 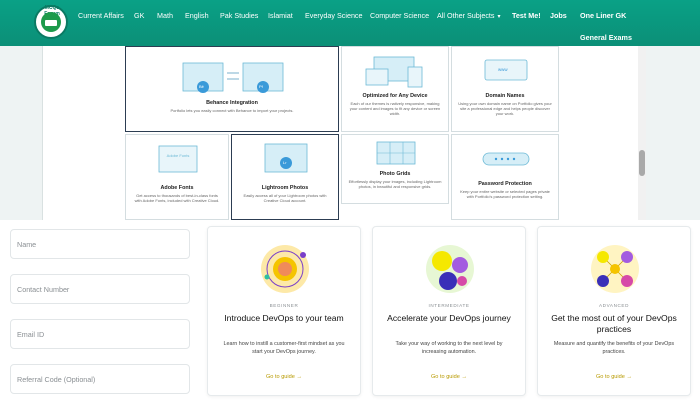 I want to click on feature-title: Behance Integration, so click(x=232, y=103).